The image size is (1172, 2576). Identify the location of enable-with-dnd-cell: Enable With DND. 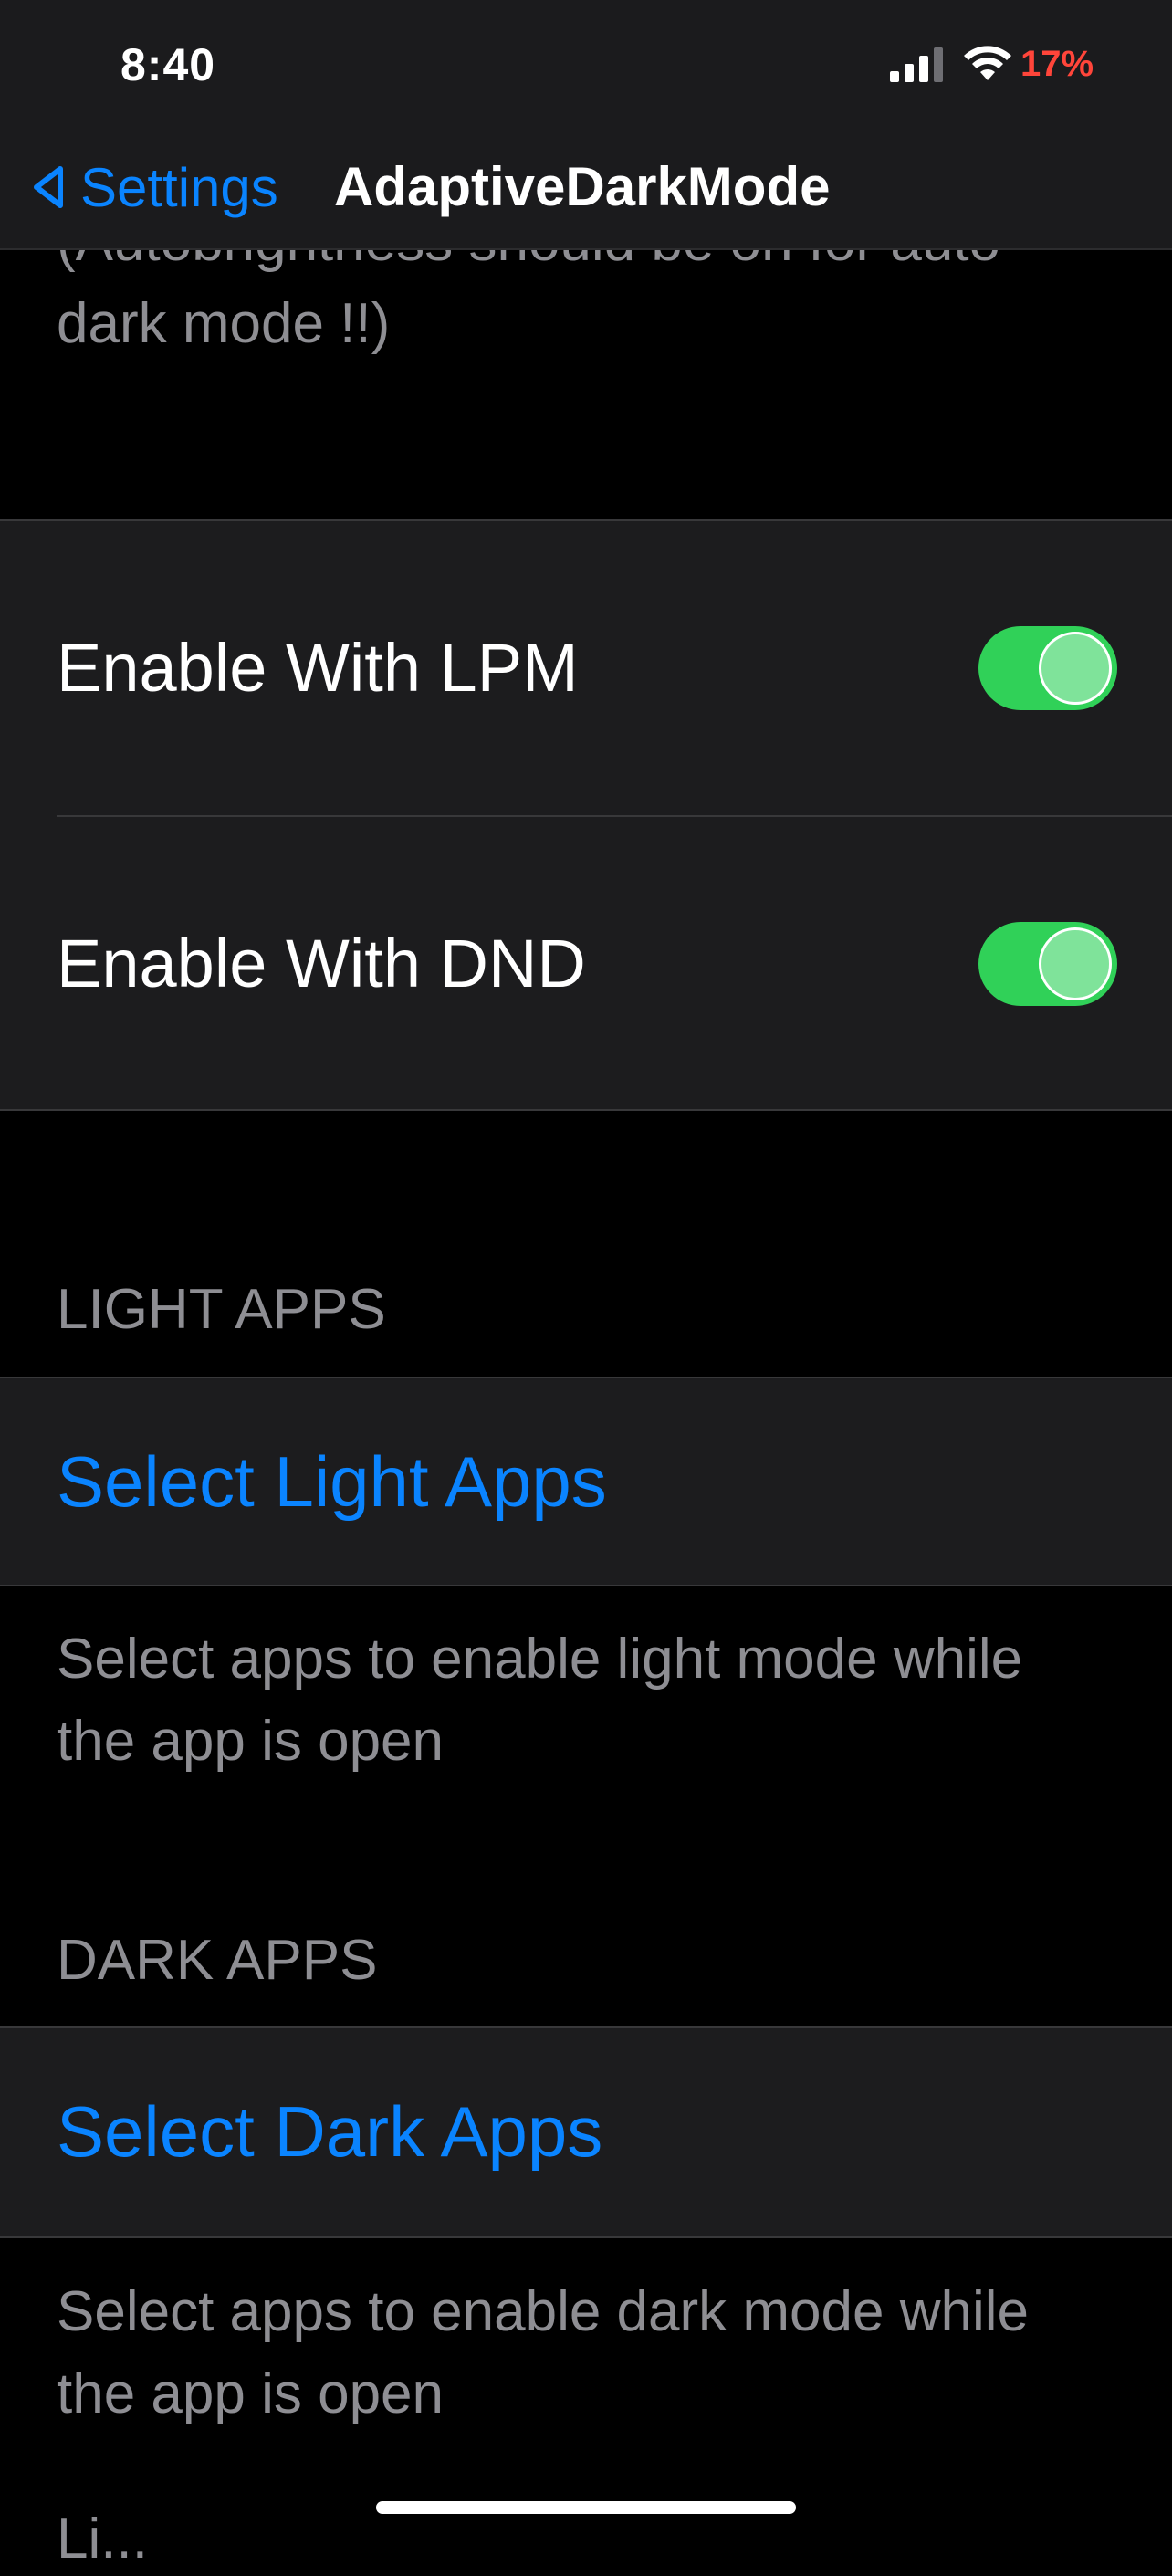
(586, 964).